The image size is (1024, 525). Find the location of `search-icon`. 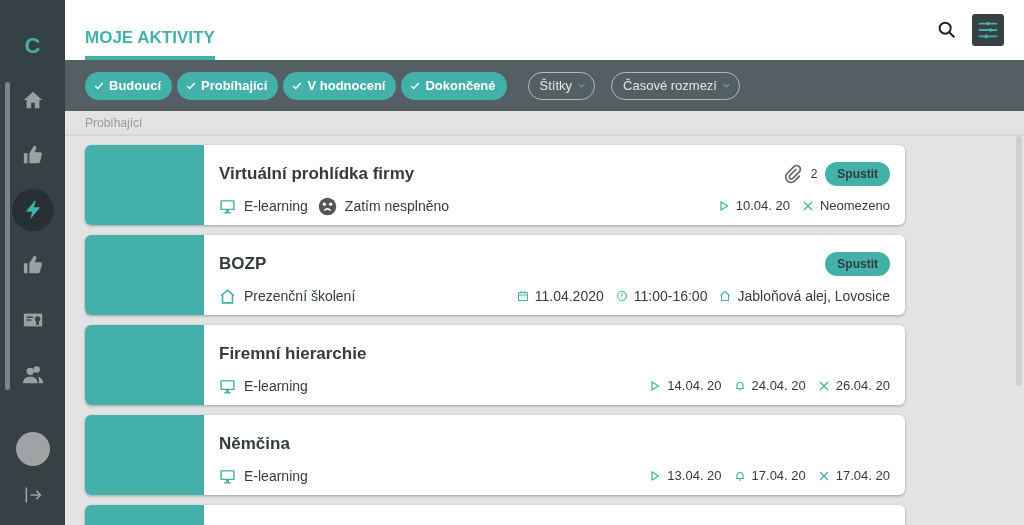

search-icon is located at coordinates (947, 30).